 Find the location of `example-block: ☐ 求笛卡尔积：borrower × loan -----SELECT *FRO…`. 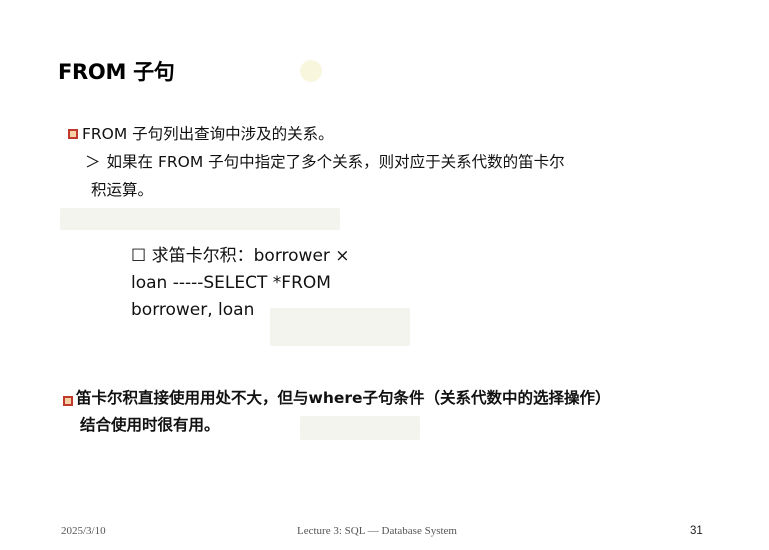

example-block: ☐ 求笛卡尔积：borrower × loan -----SELECT *FRO… is located at coordinates (261, 283).